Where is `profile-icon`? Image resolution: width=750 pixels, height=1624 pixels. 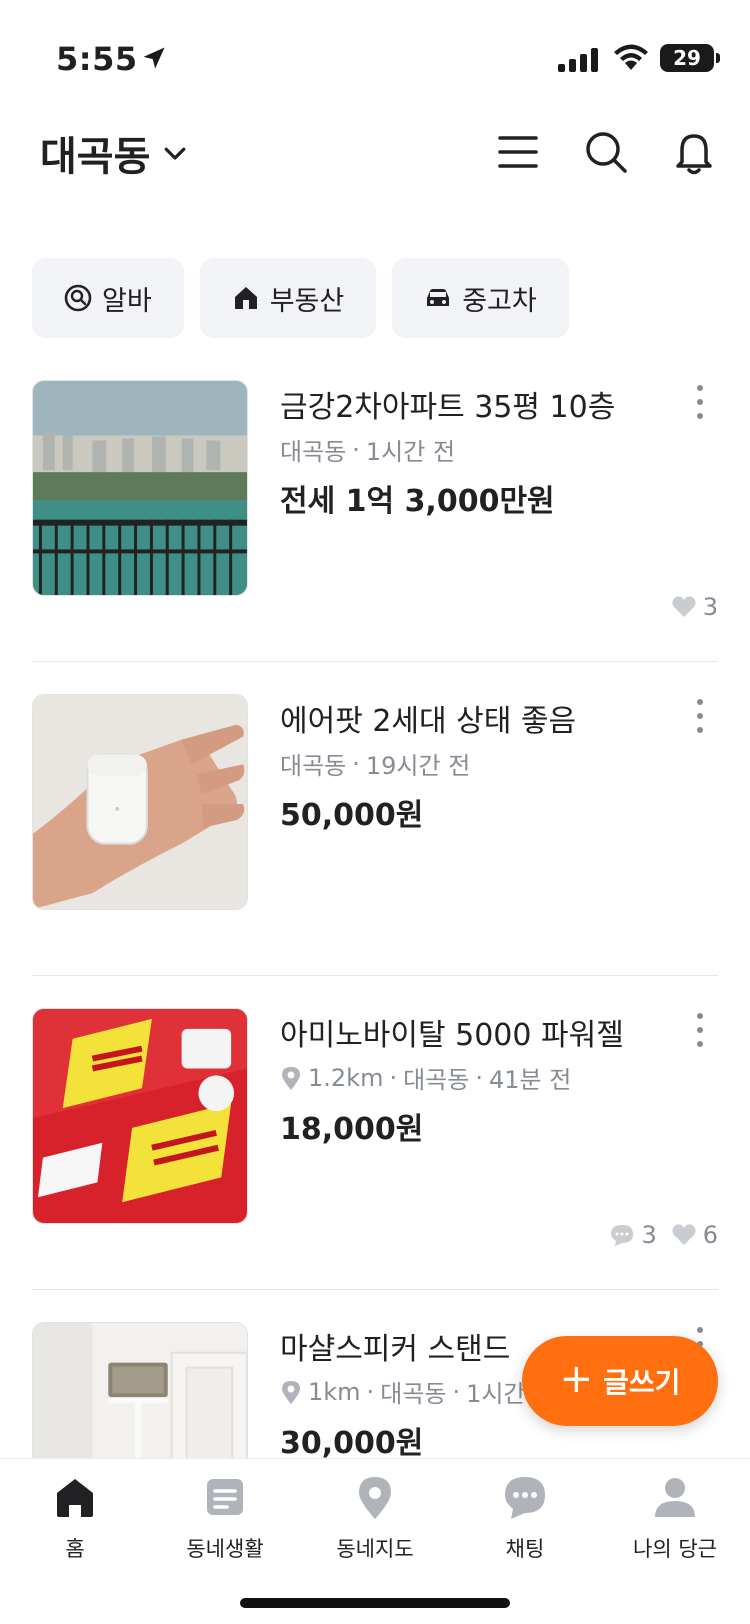 profile-icon is located at coordinates (675, 1497).